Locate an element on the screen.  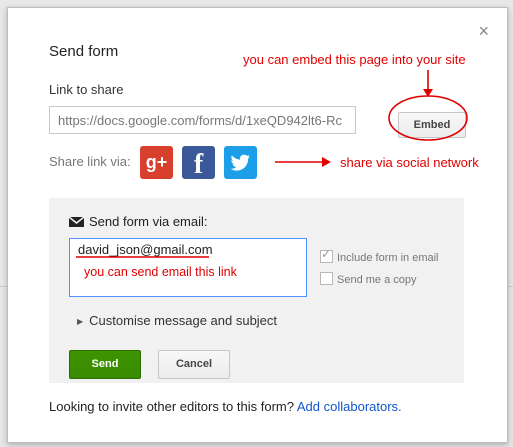
include-form-checkbox is located at coordinates (326, 255).